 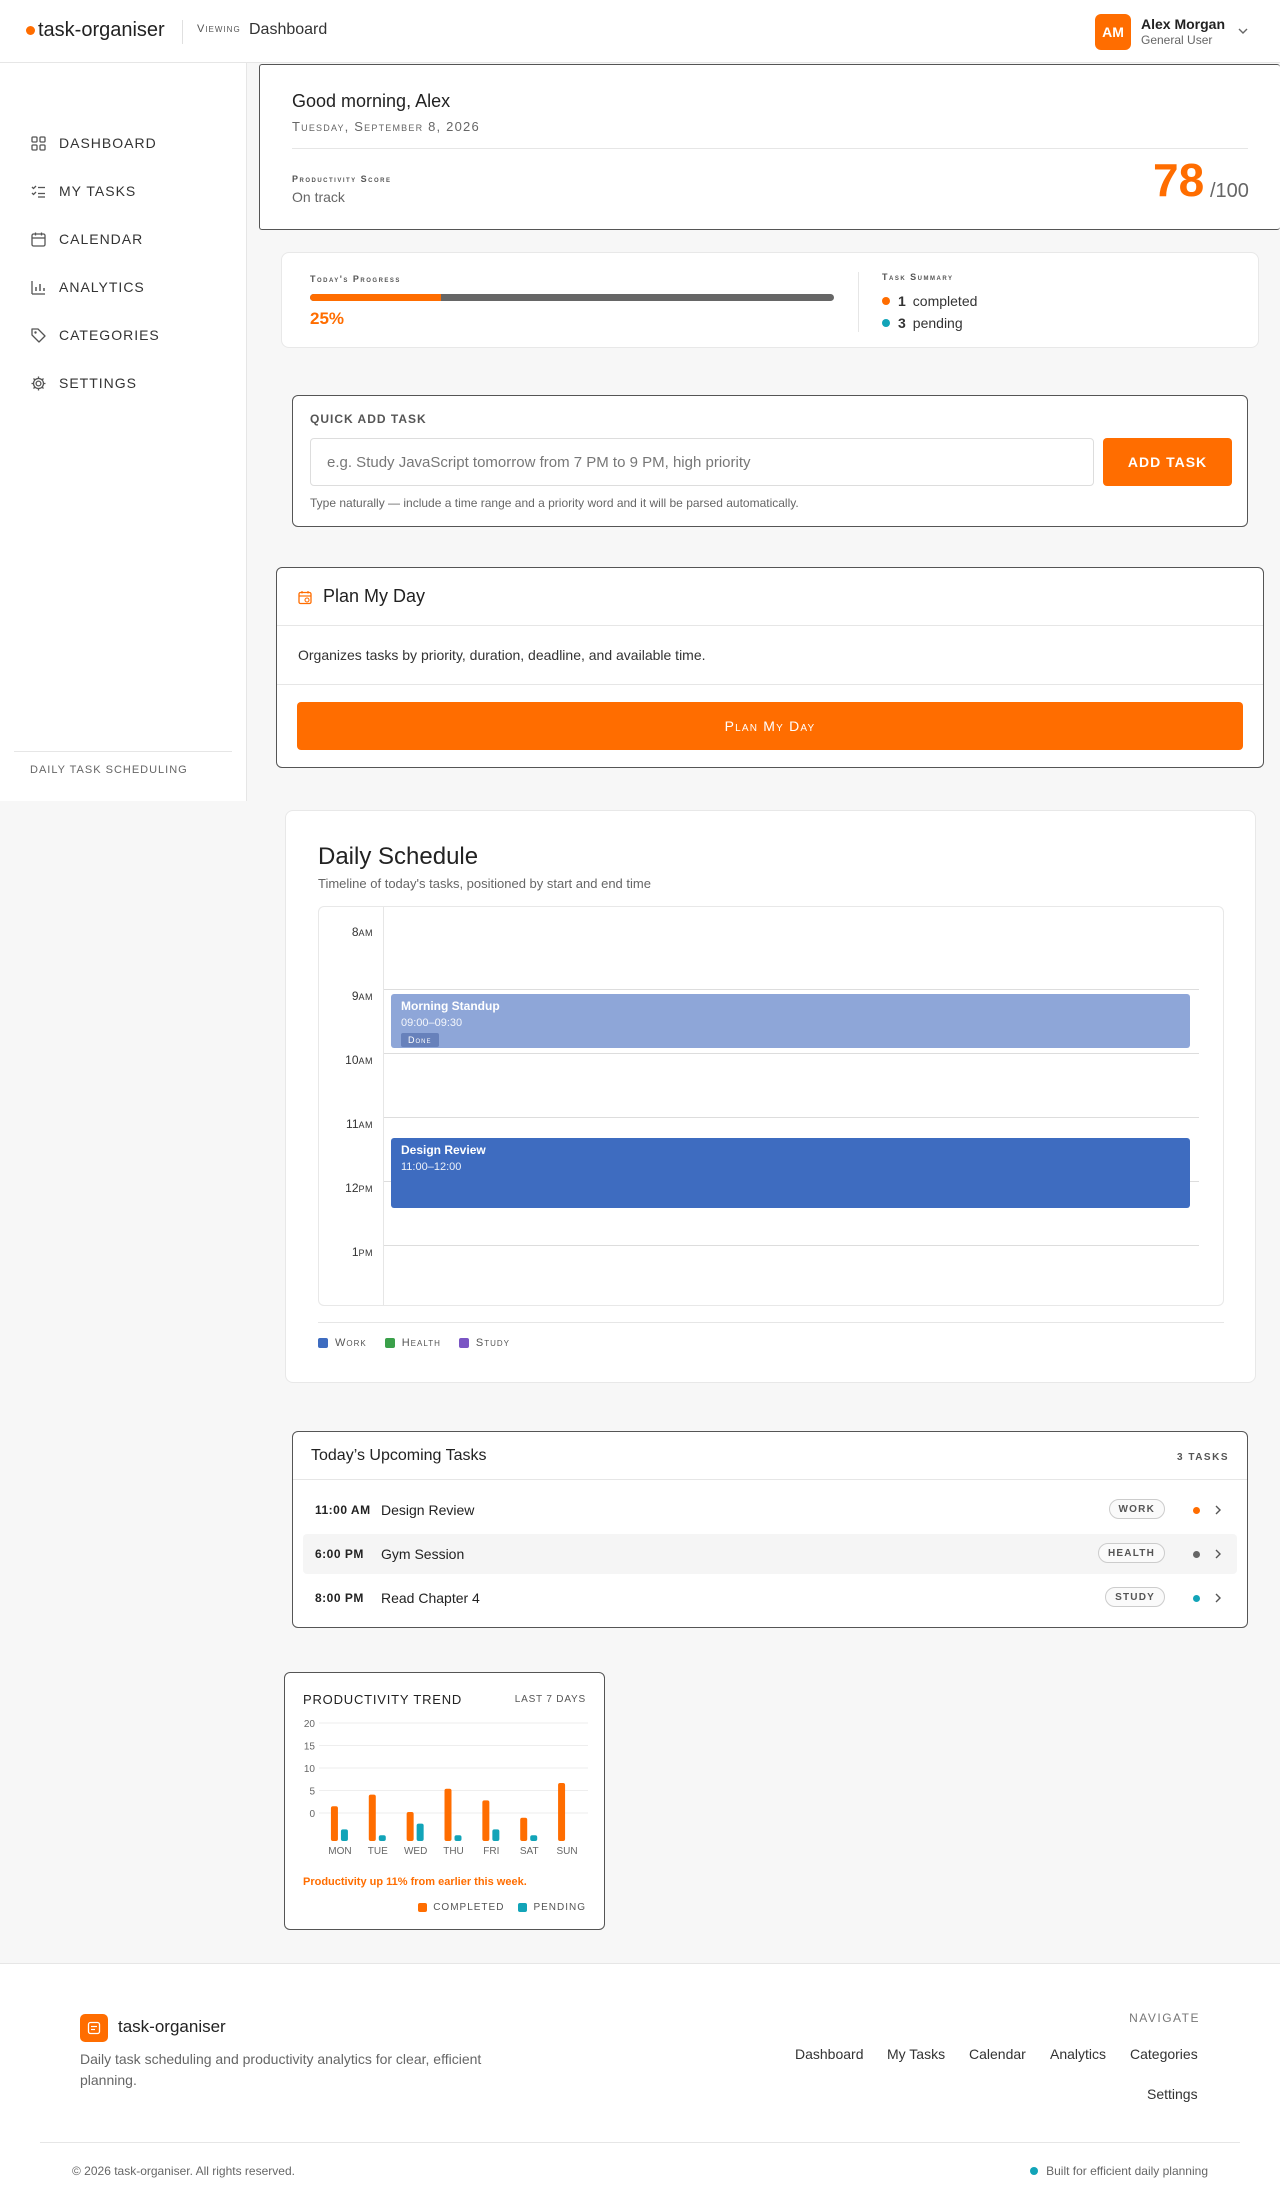 I want to click on task-row: 8:00 PM Read Chapter 4 STUDY, so click(x=770, y=1598).